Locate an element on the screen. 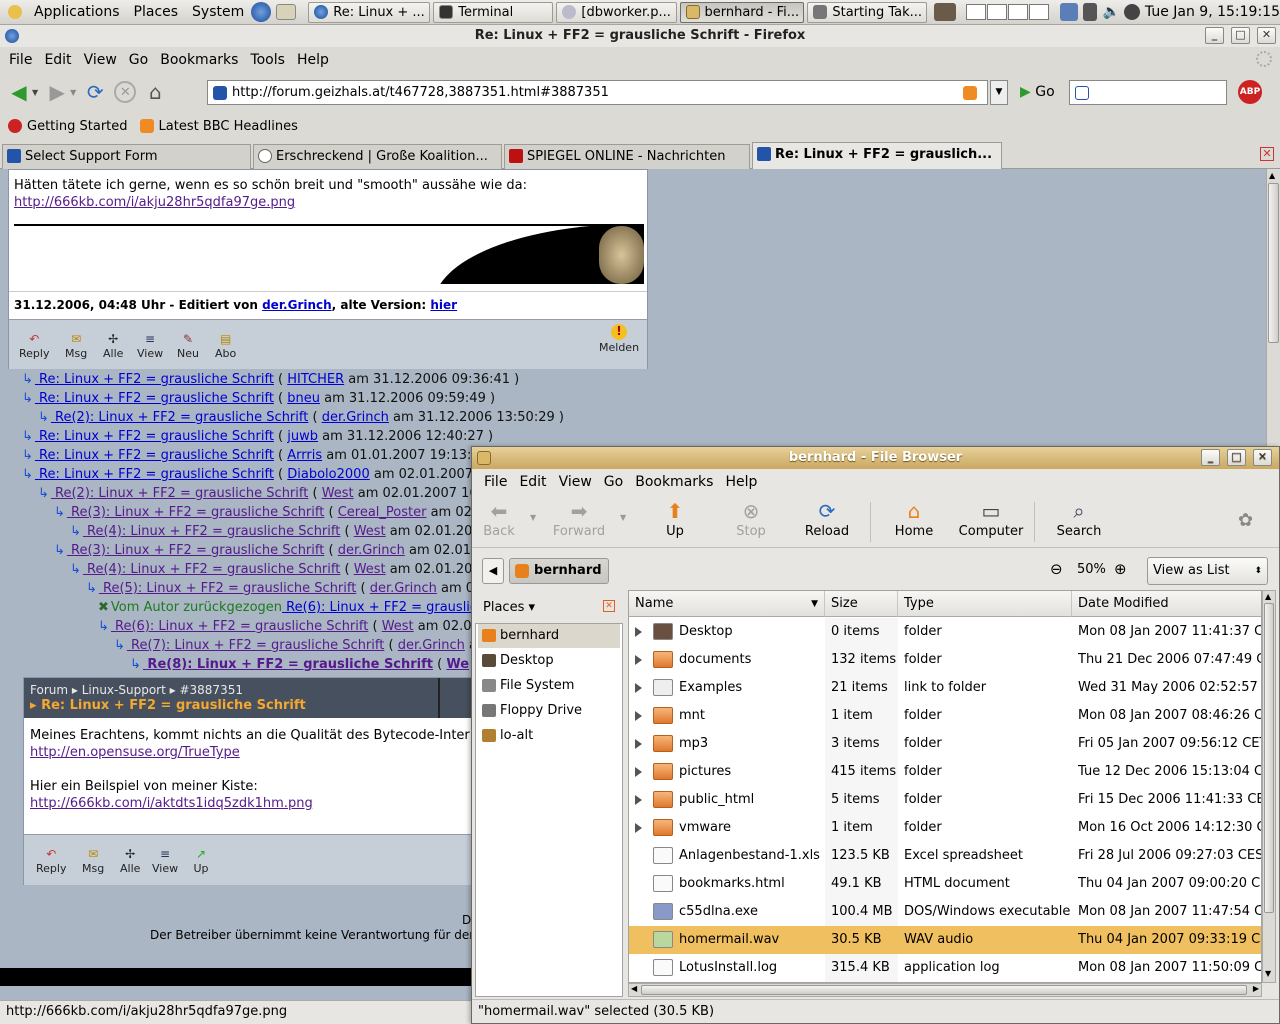  stop-icon: ✕ is located at coordinates (125, 92).